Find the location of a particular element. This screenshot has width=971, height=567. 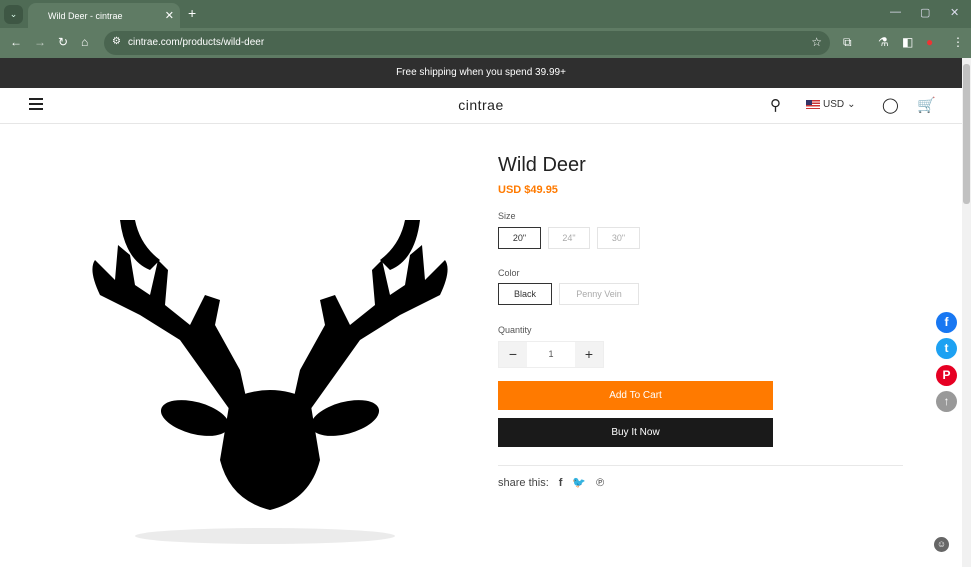

site-info-icon: ⚙ is located at coordinates (116, 41).